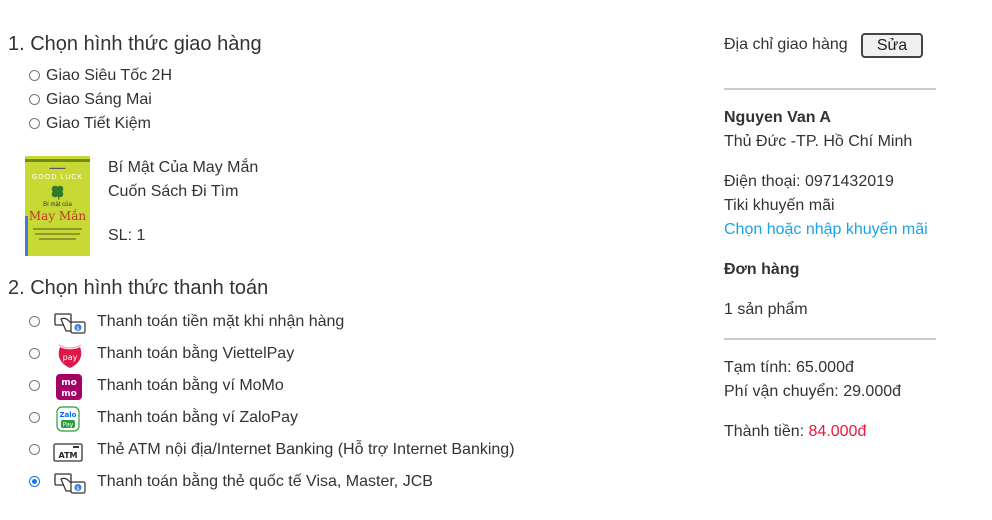 This screenshot has width=992, height=520. Describe the element at coordinates (766, 309) in the screenshot. I see `product-count: 1 sản phẩm` at that location.